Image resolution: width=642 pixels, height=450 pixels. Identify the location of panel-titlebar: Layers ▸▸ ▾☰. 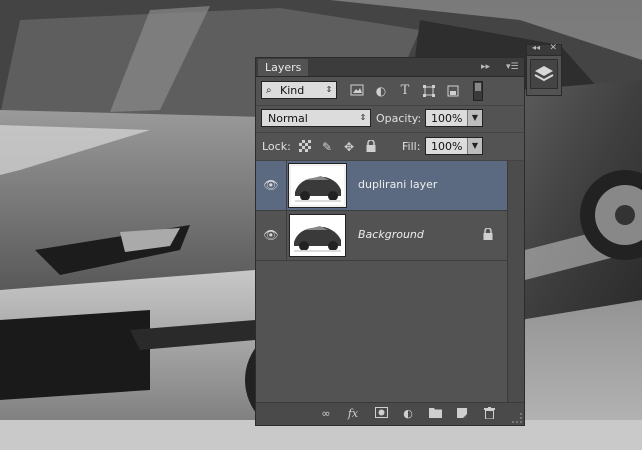
(390, 67).